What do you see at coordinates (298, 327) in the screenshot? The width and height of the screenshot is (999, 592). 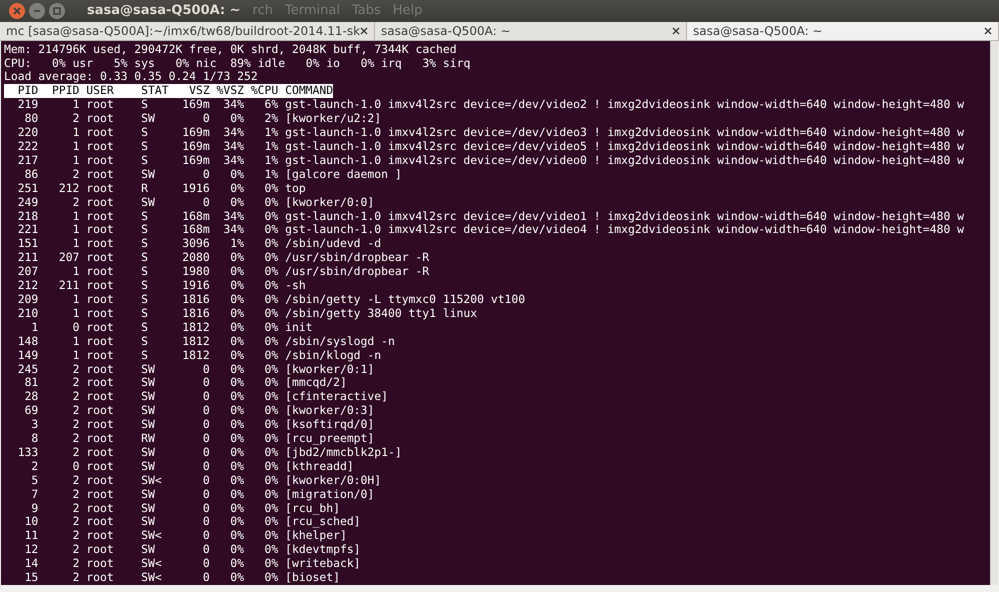 I see `table-cell-text: init` at bounding box center [298, 327].